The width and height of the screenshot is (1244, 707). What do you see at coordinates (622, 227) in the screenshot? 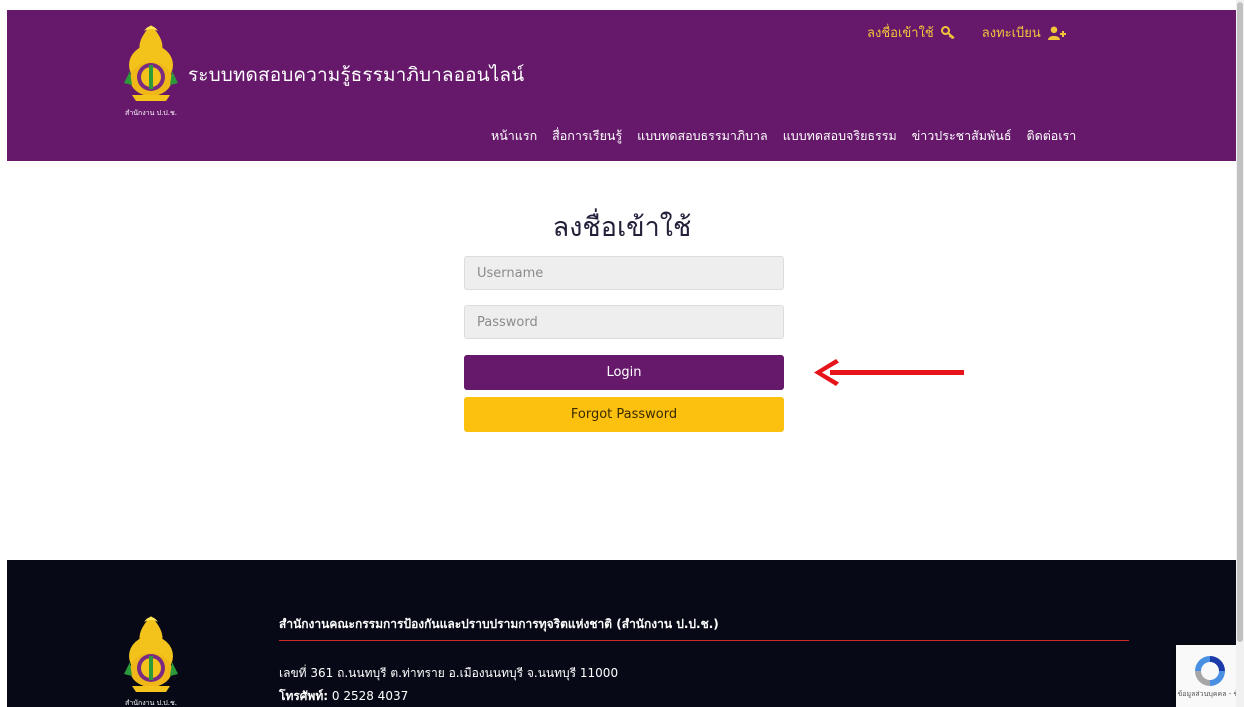
I see `login-title: ลงชื่อเข้าใช้` at bounding box center [622, 227].